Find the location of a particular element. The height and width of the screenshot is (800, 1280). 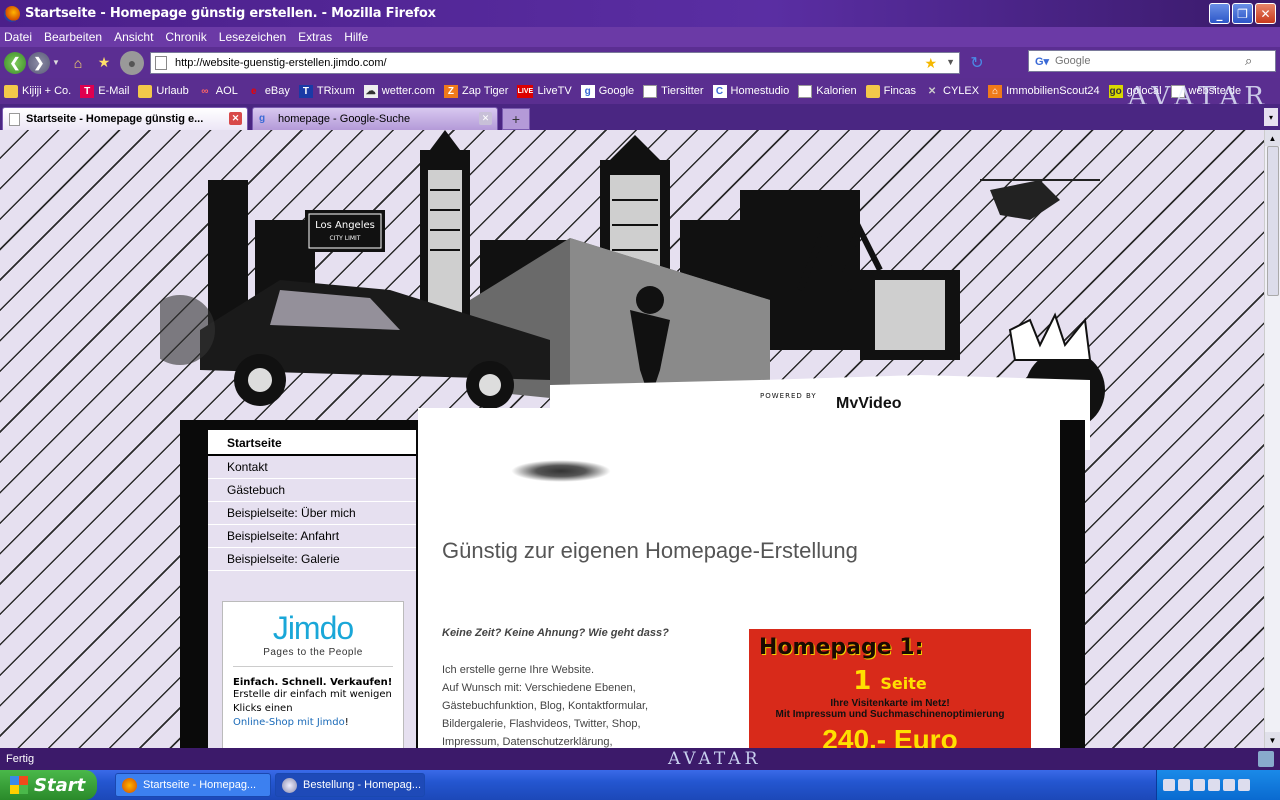

sidebar-item-galerie: Beispielseite: Galerie is located at coordinates (312, 559).